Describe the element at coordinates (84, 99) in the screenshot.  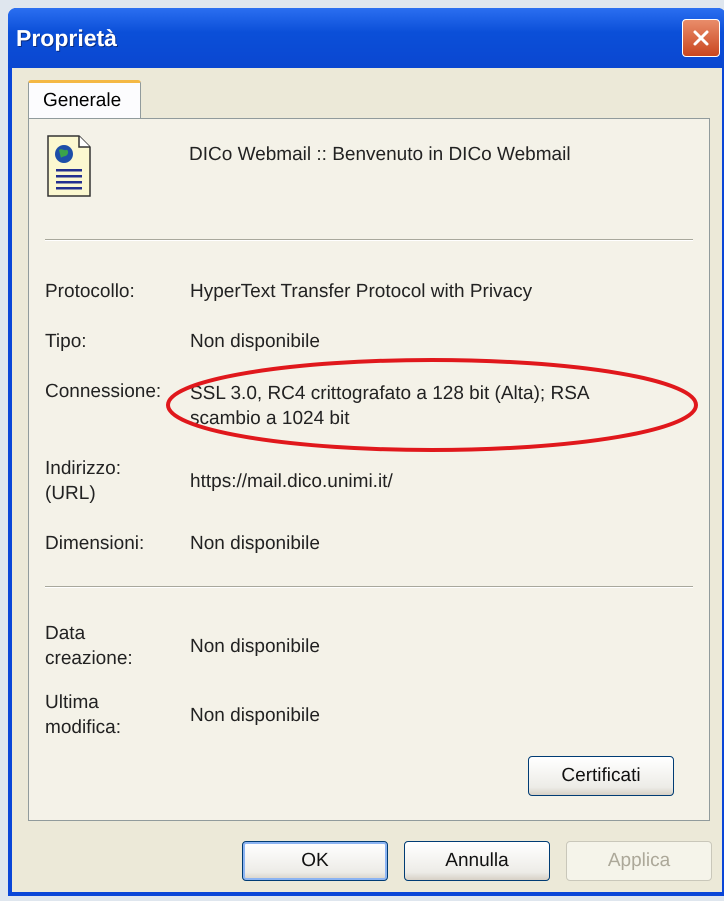
I see `tab: Generale` at that location.